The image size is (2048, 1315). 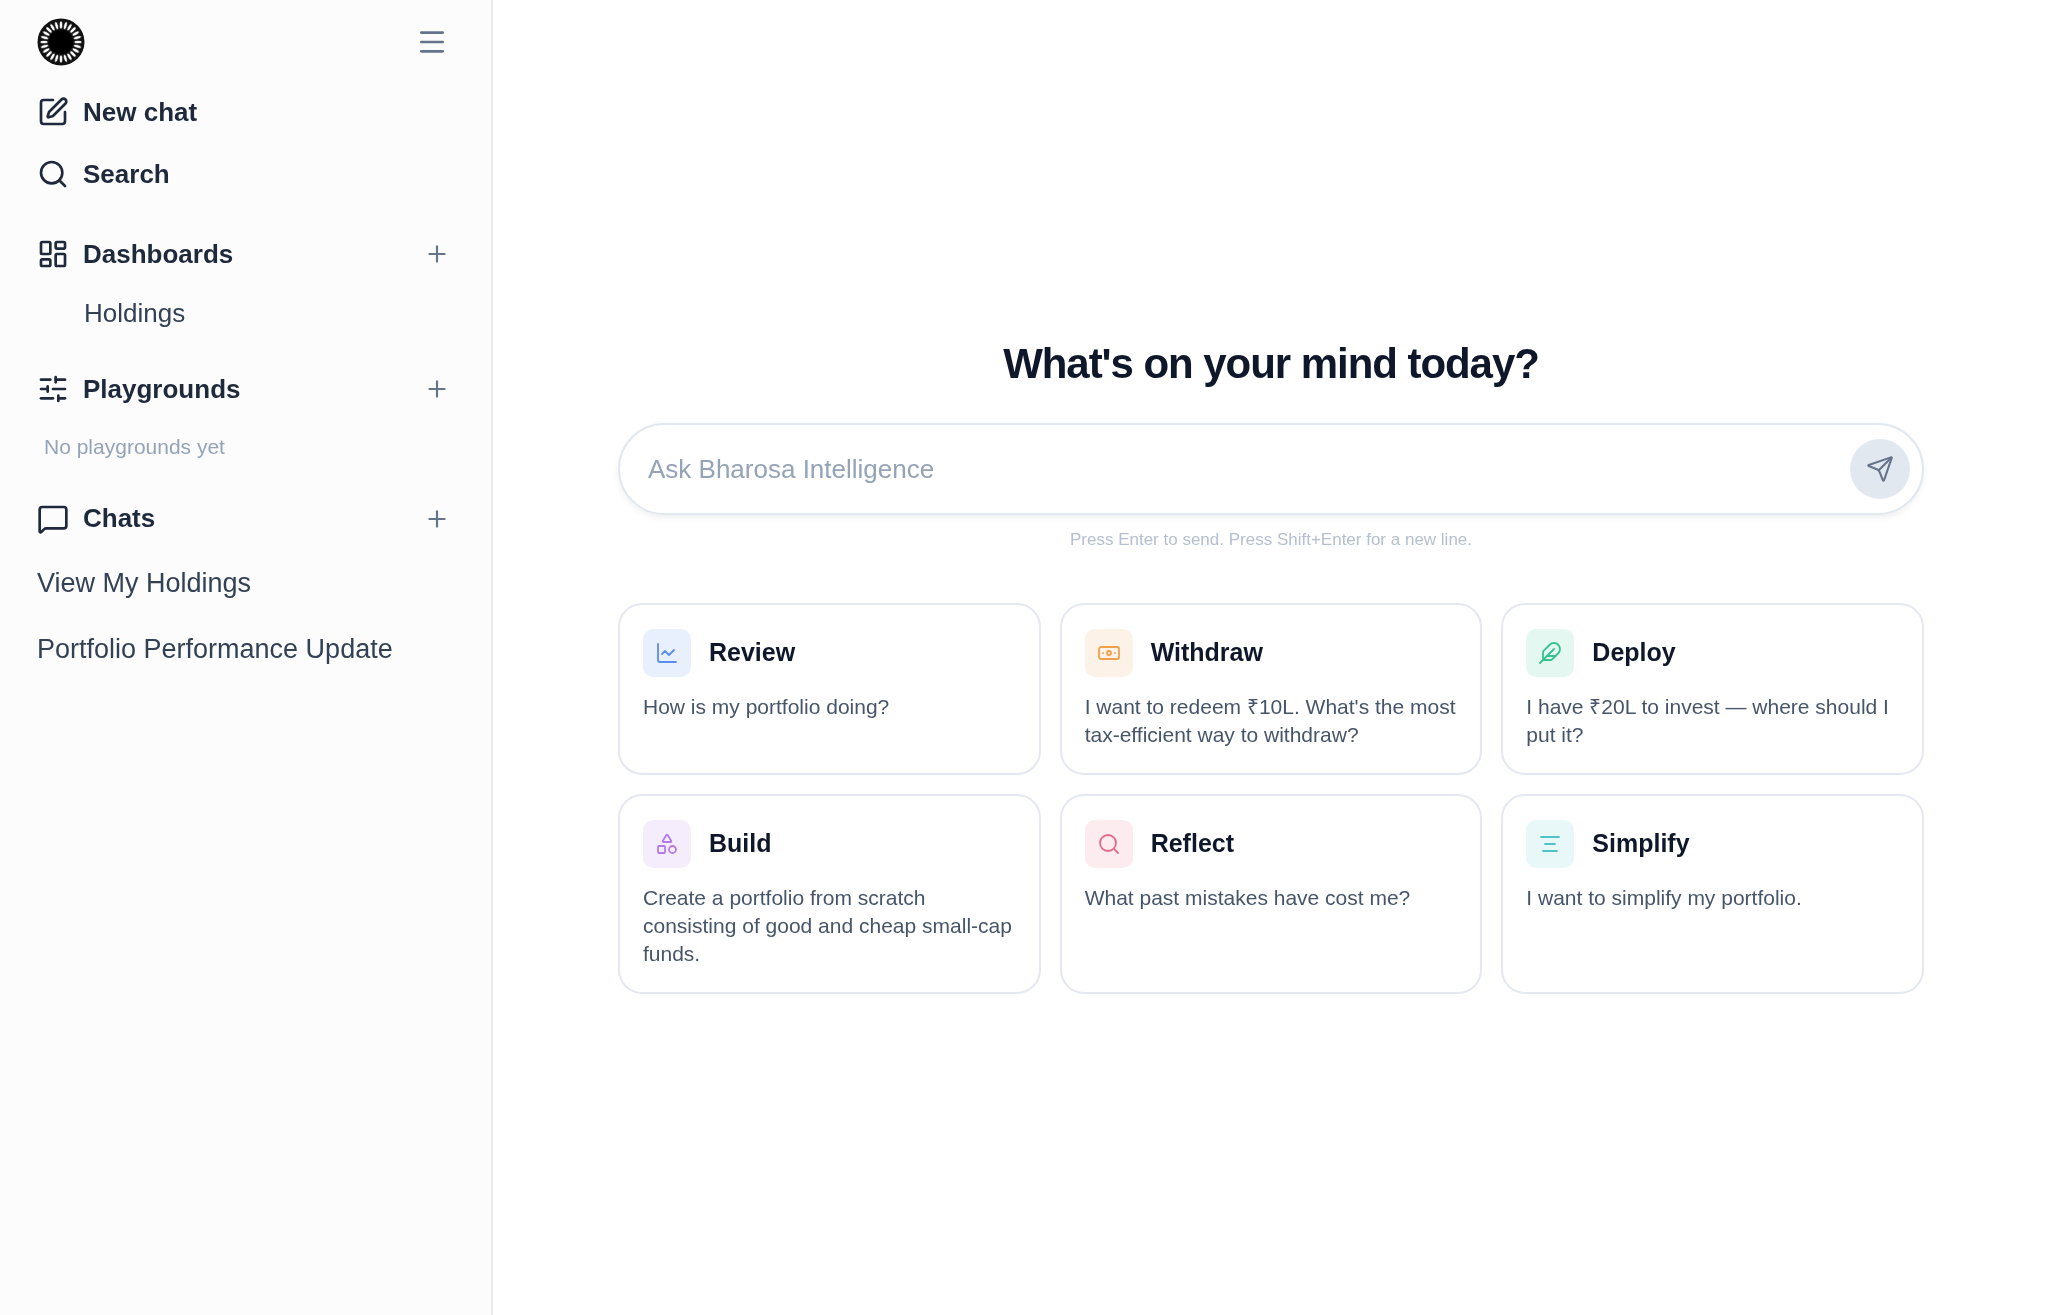 I want to click on section-title: Playgrounds, so click(x=162, y=389).